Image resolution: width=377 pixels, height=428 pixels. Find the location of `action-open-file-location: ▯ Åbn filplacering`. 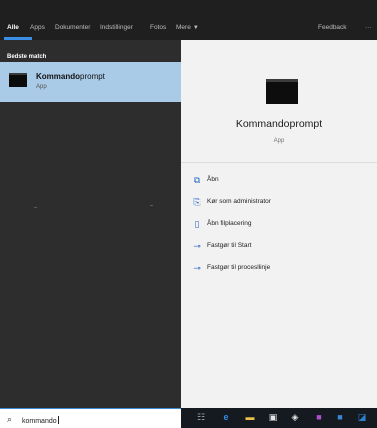

action-open-file-location: ▯ Åbn filplacering is located at coordinates (231, 224).